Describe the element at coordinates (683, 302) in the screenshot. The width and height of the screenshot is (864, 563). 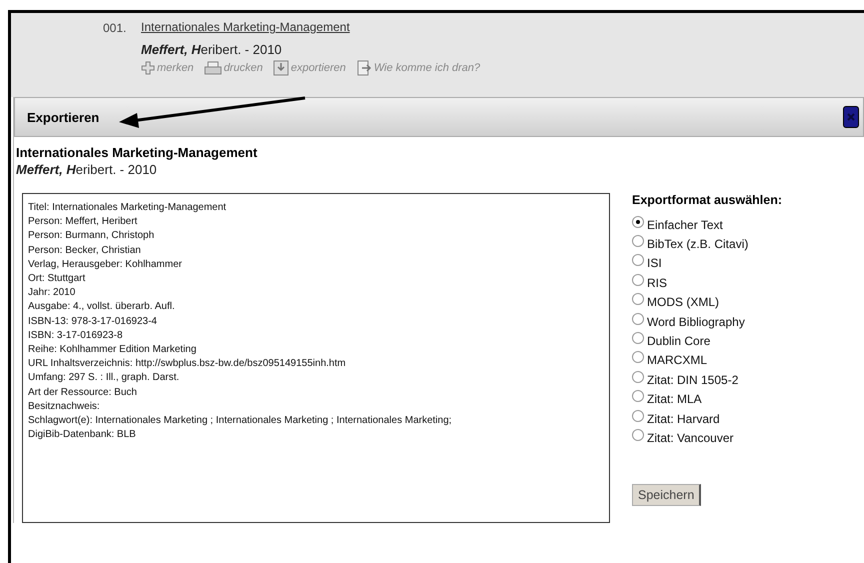
I see `format-label: MODS (XML)` at that location.